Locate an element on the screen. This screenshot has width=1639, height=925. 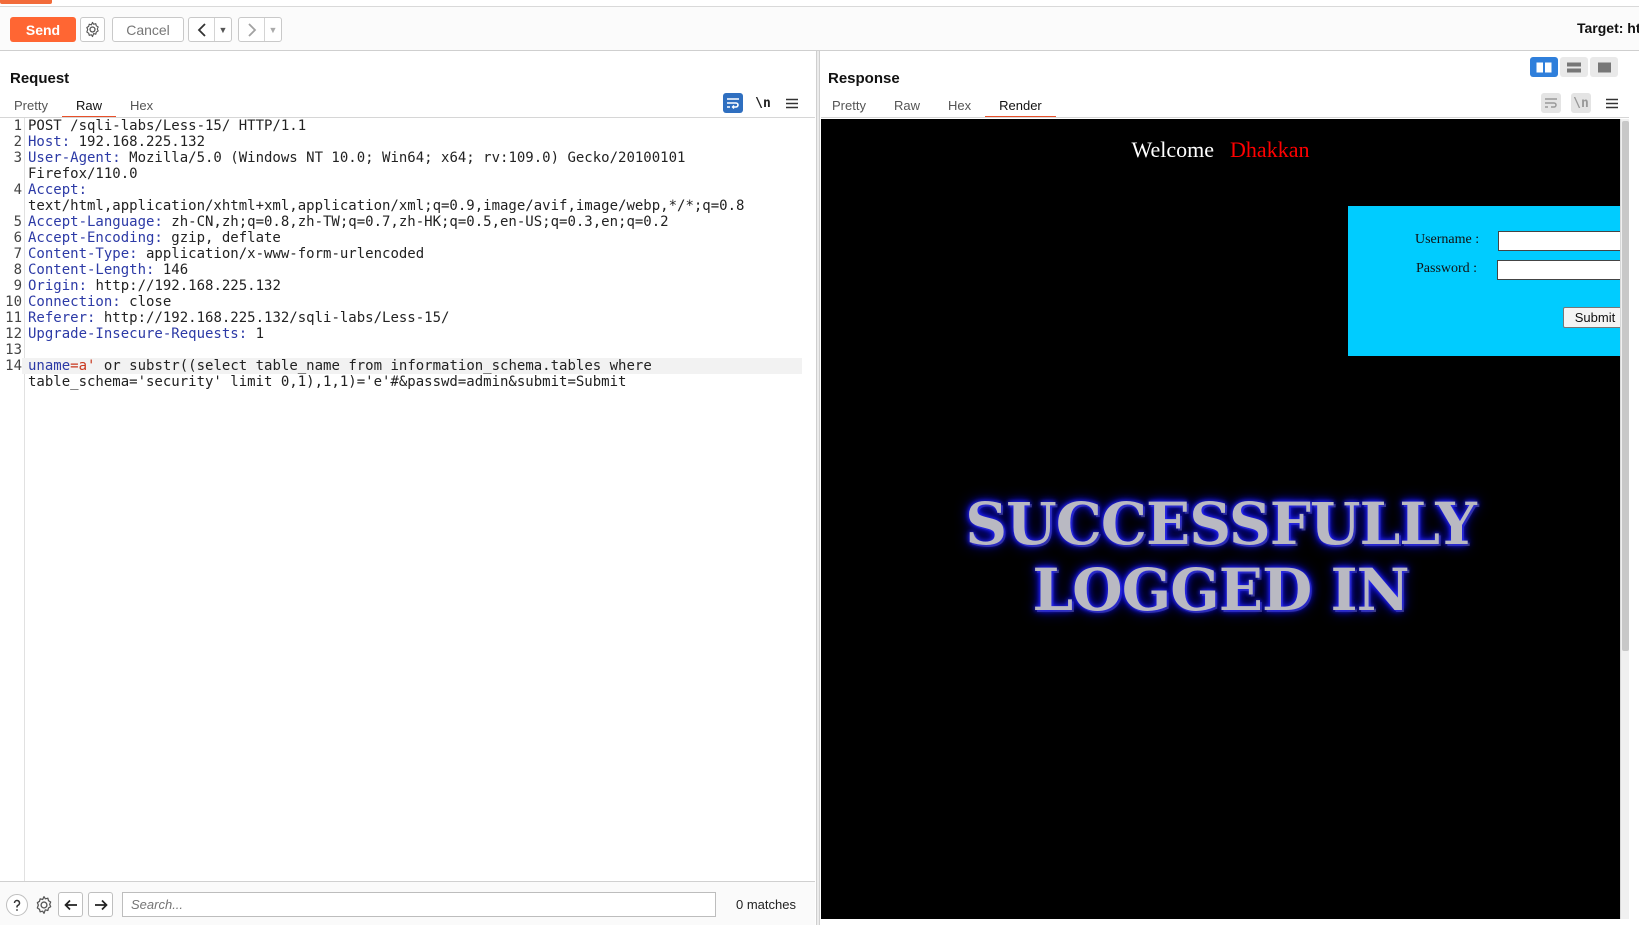
line-number: 8 is located at coordinates (17, 270).